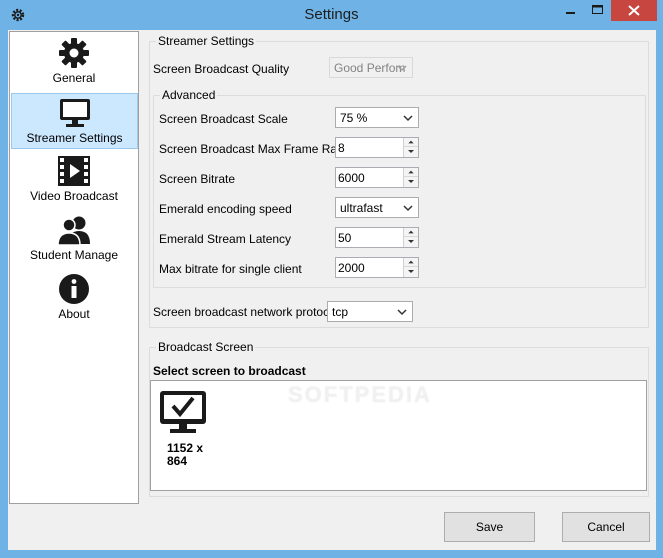 The height and width of the screenshot is (558, 663). I want to click on title-bar: Settings, so click(331, 15).